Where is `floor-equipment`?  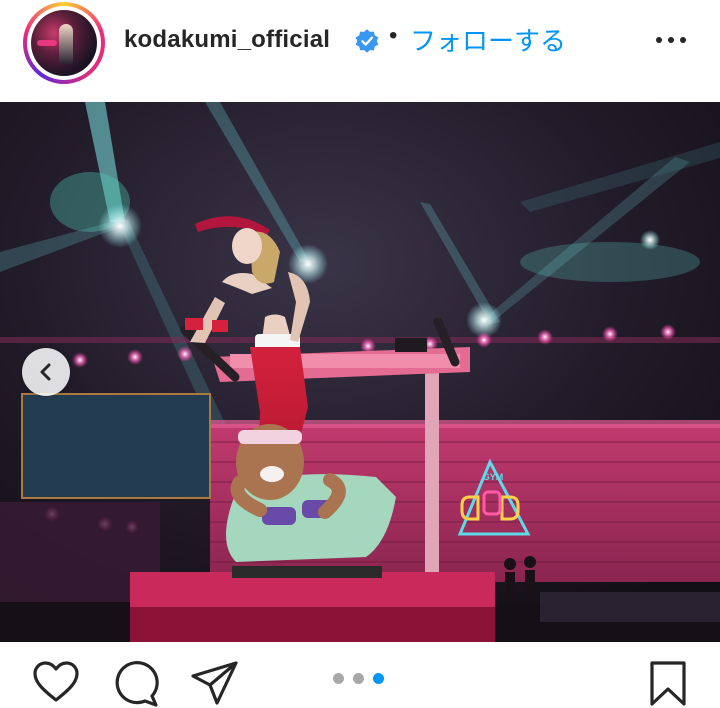 floor-equipment is located at coordinates (630, 607).